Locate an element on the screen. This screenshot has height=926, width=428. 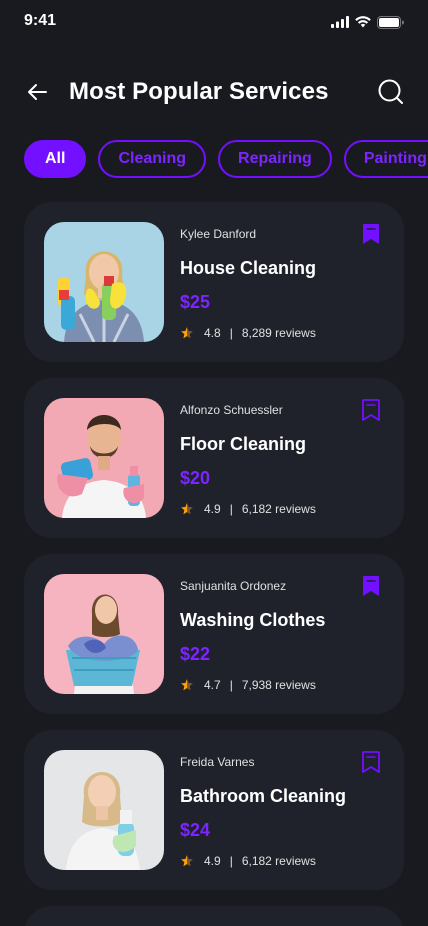
header: Most Popular Services is located at coordinates (214, 92).